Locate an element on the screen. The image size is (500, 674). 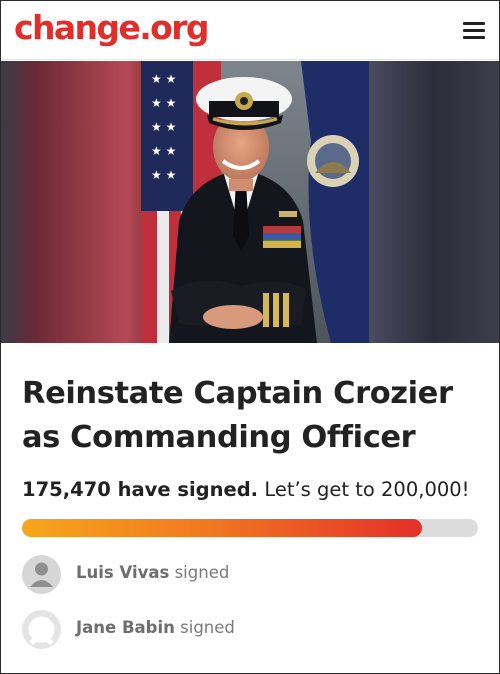
signature-progress-bar is located at coordinates (250, 528).